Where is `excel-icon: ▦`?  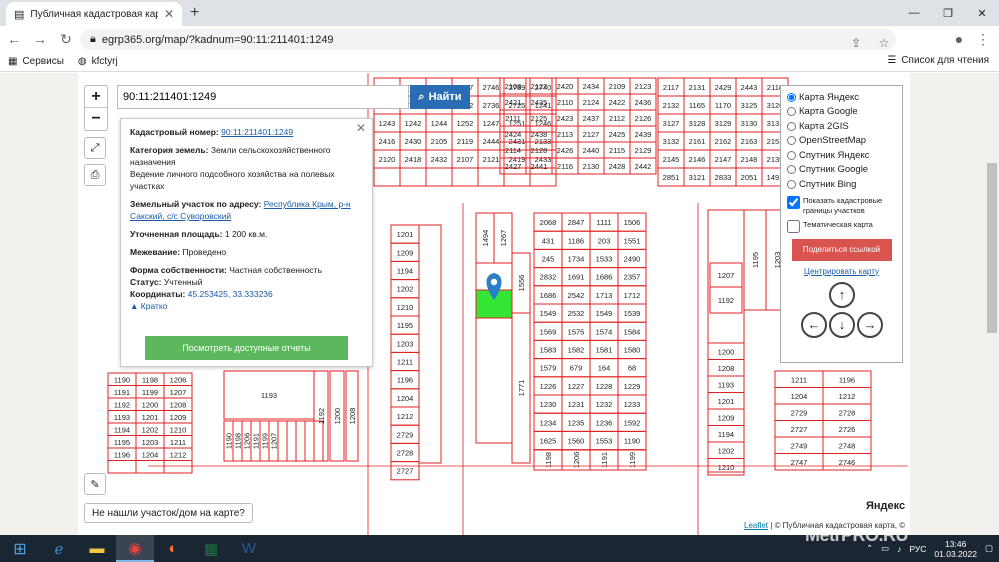
excel-icon: ▦ is located at coordinates (211, 548).